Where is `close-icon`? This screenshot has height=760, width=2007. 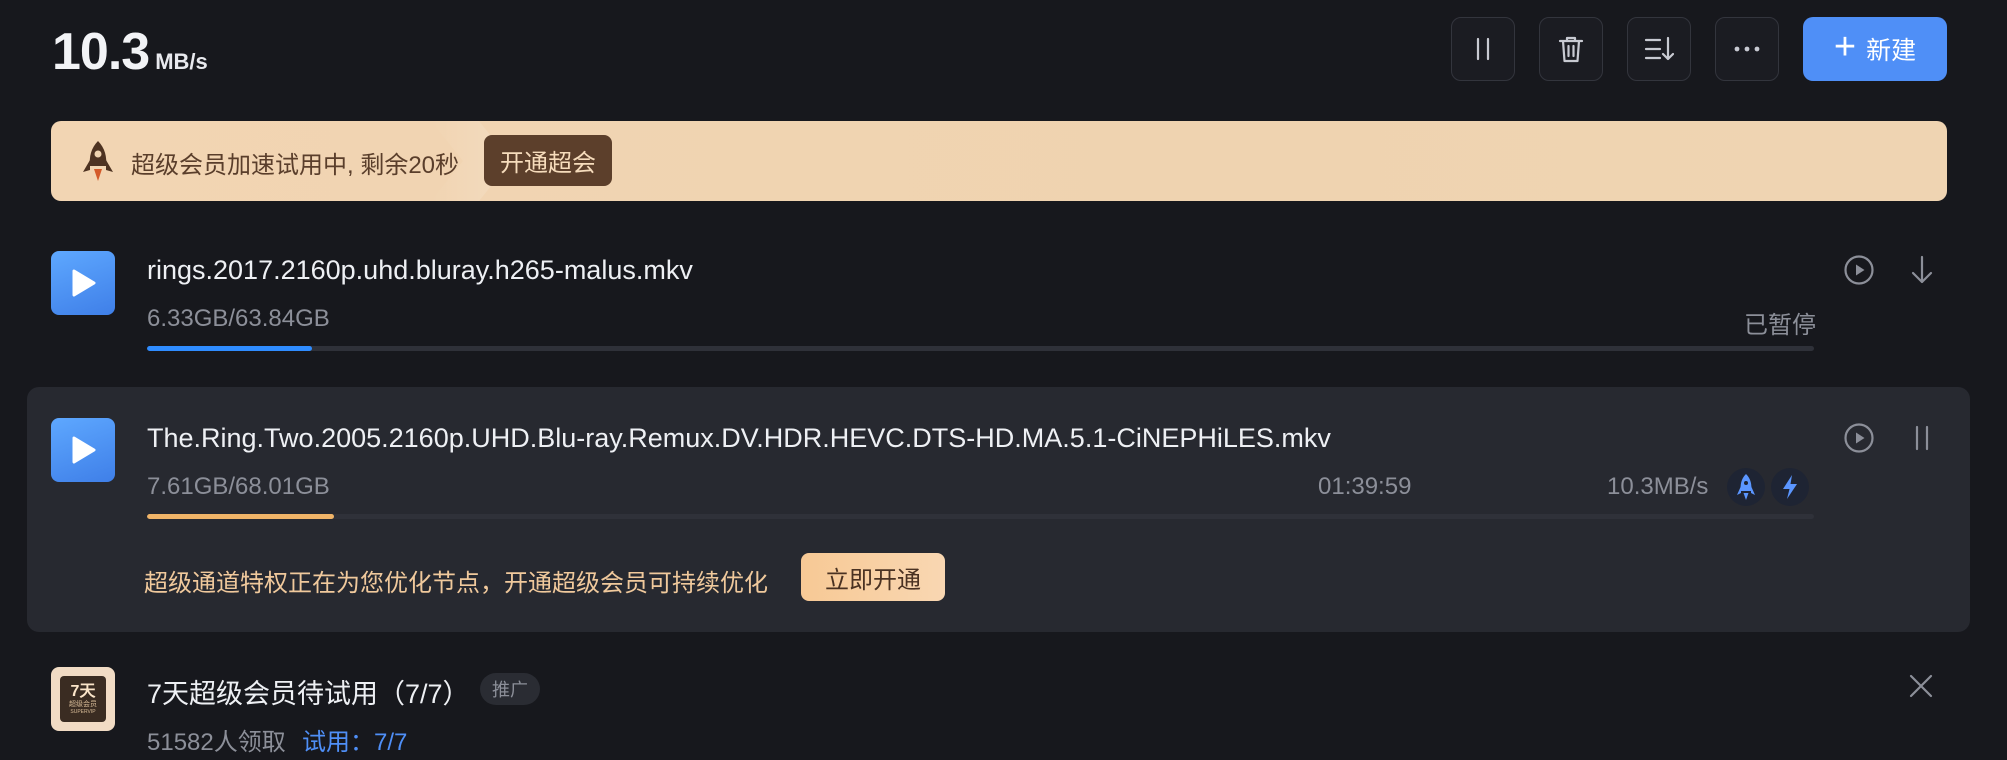
close-icon is located at coordinates (1921, 686).